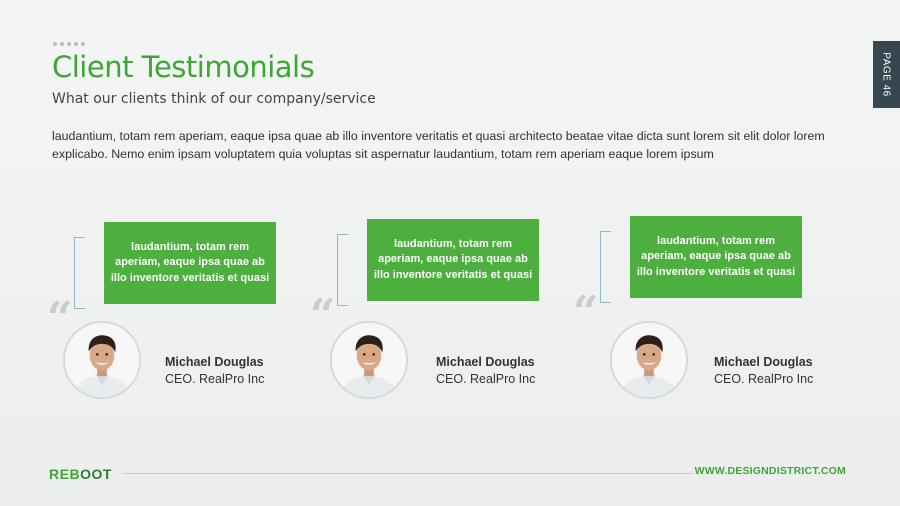 This screenshot has height=506, width=900. Describe the element at coordinates (96, 474) in the screenshot. I see `brand-logo-part2: OOT` at that location.